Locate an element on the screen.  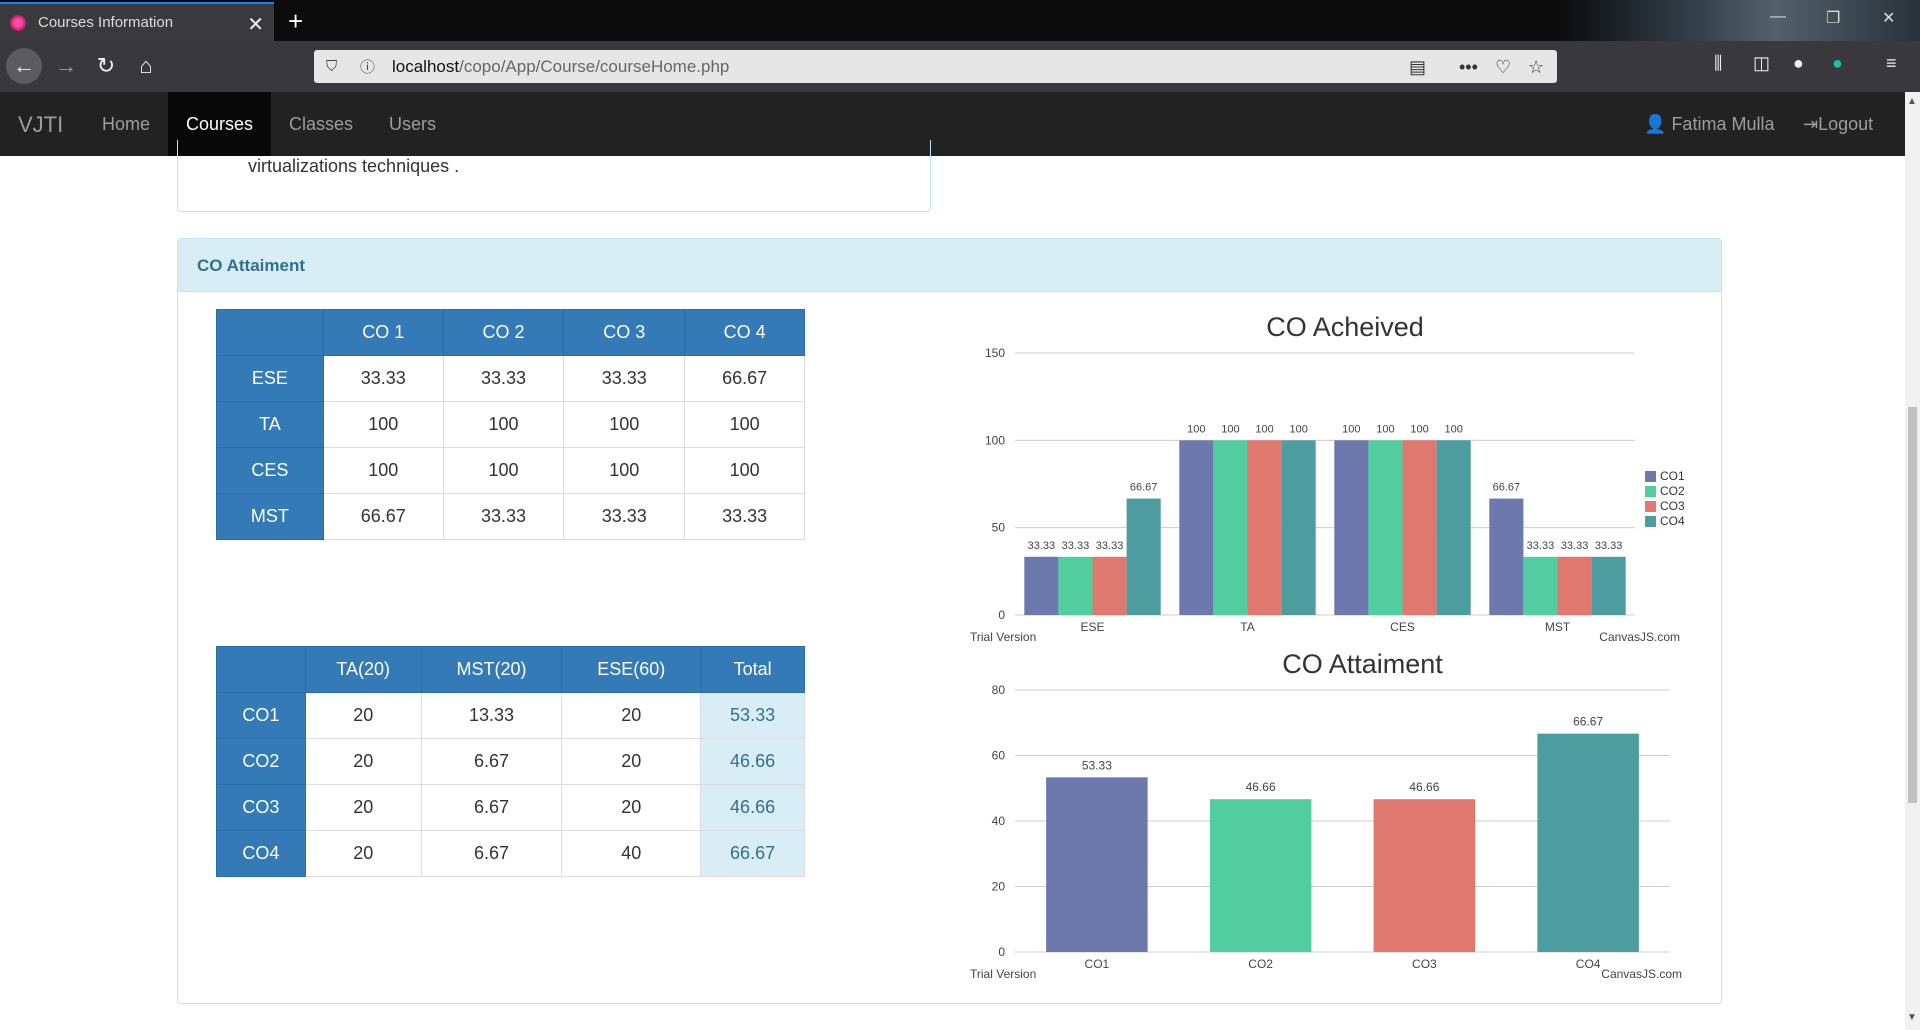
table-header: ESE(60) is located at coordinates (631, 669).